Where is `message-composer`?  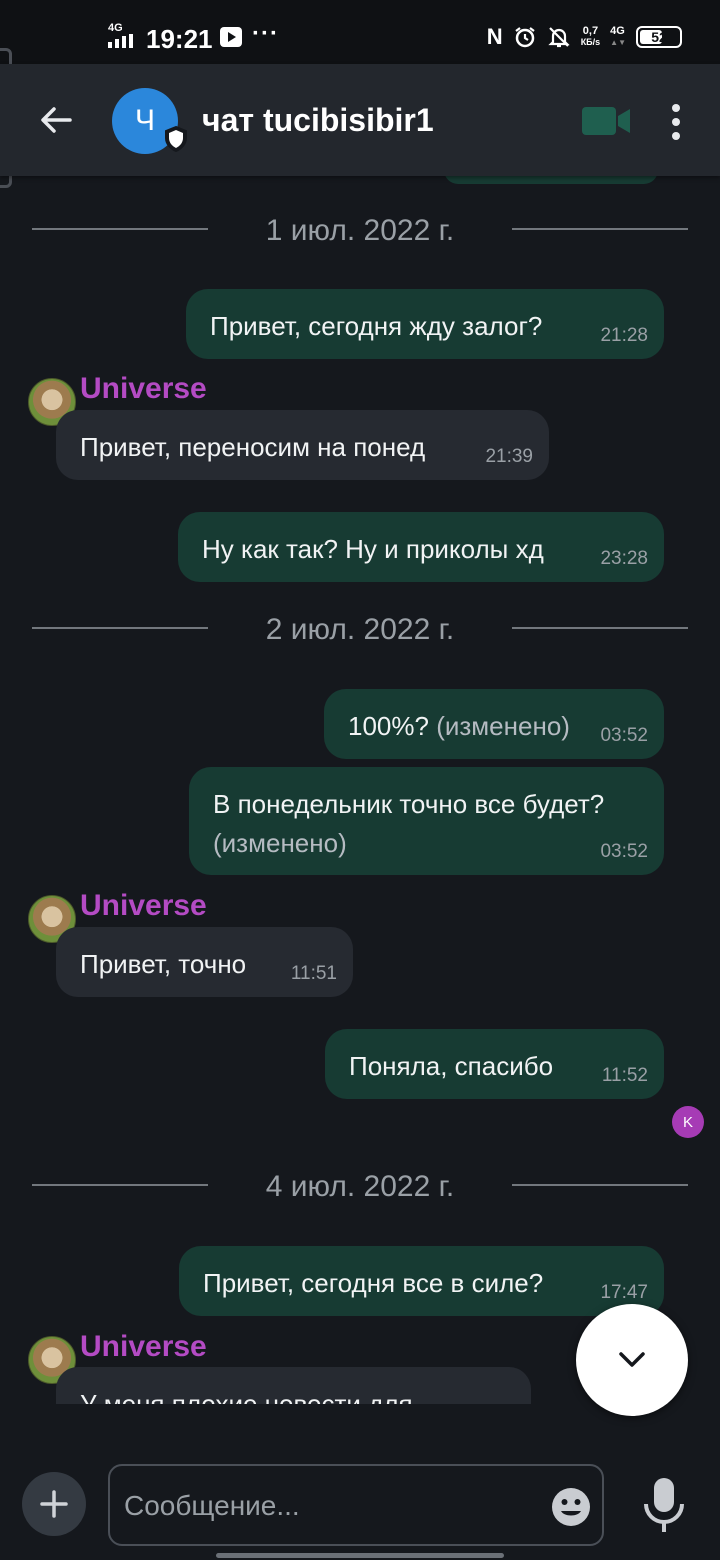 message-composer is located at coordinates (360, 1482).